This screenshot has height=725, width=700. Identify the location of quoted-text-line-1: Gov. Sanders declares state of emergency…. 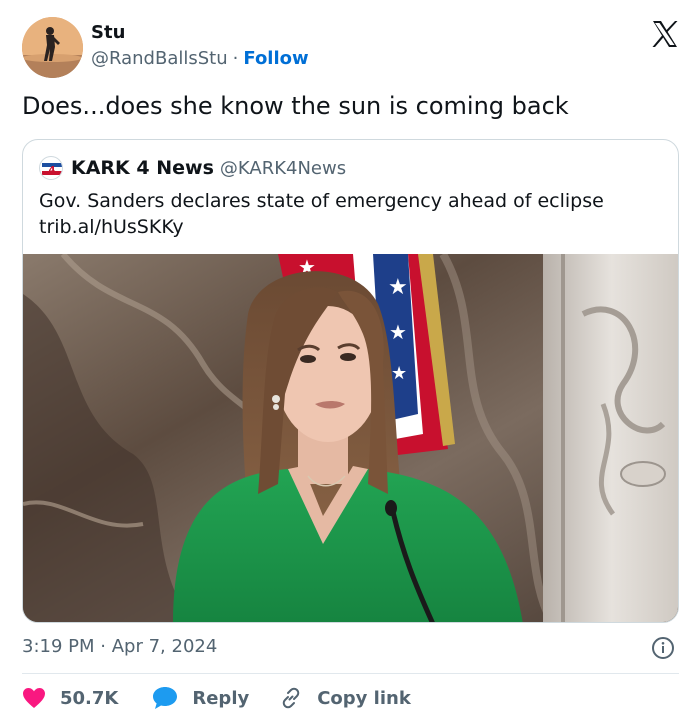
(321, 201).